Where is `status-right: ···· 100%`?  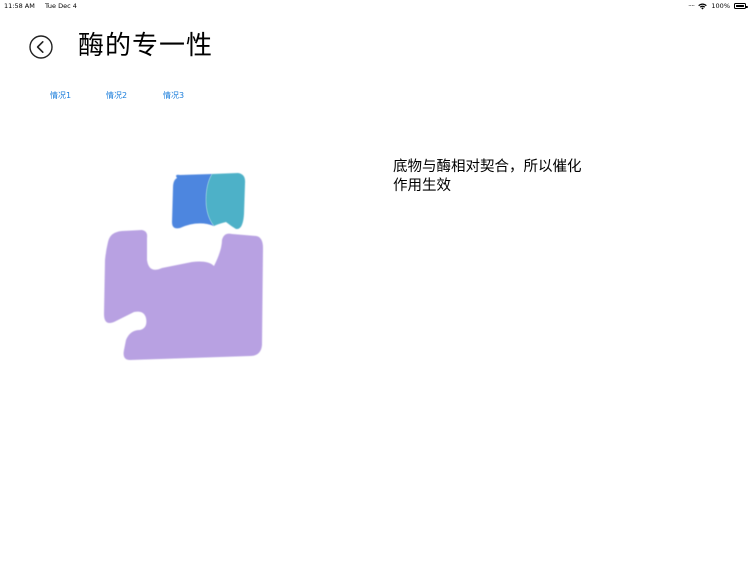 status-right: ···· 100% is located at coordinates (718, 6).